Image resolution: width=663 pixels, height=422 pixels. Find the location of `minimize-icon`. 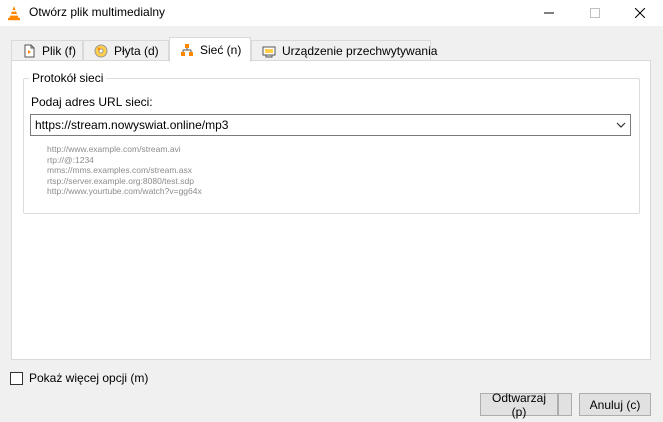

minimize-icon is located at coordinates (549, 13).